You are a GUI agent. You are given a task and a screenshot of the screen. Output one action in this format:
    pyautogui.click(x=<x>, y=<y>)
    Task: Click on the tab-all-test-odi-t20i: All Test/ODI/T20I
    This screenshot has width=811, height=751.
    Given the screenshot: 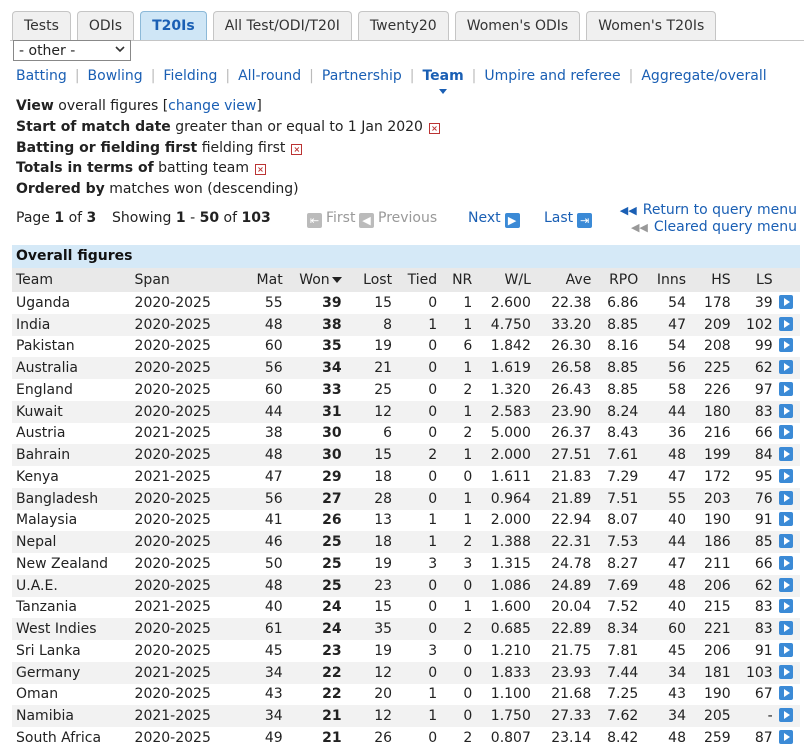 What is the action you would take?
    pyautogui.click(x=282, y=25)
    